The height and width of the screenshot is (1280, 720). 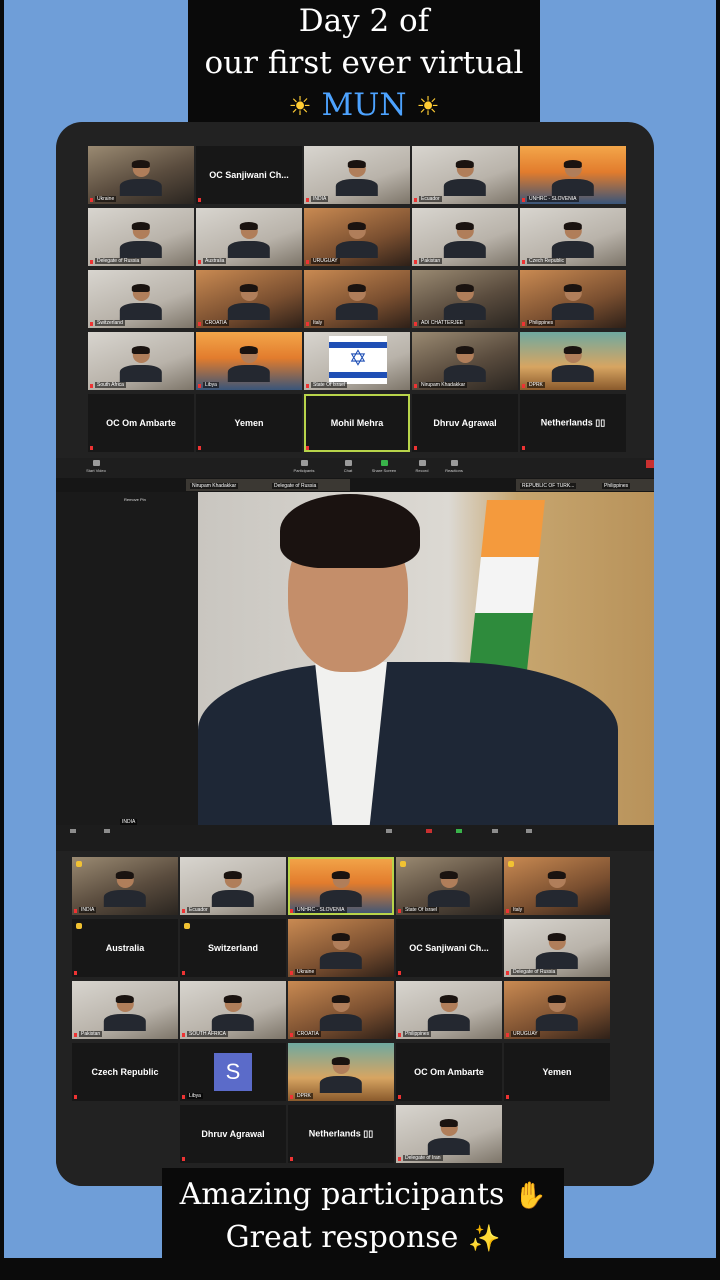 What do you see at coordinates (465, 299) in the screenshot?
I see `participant-tile: ADI CHATTERJEE` at bounding box center [465, 299].